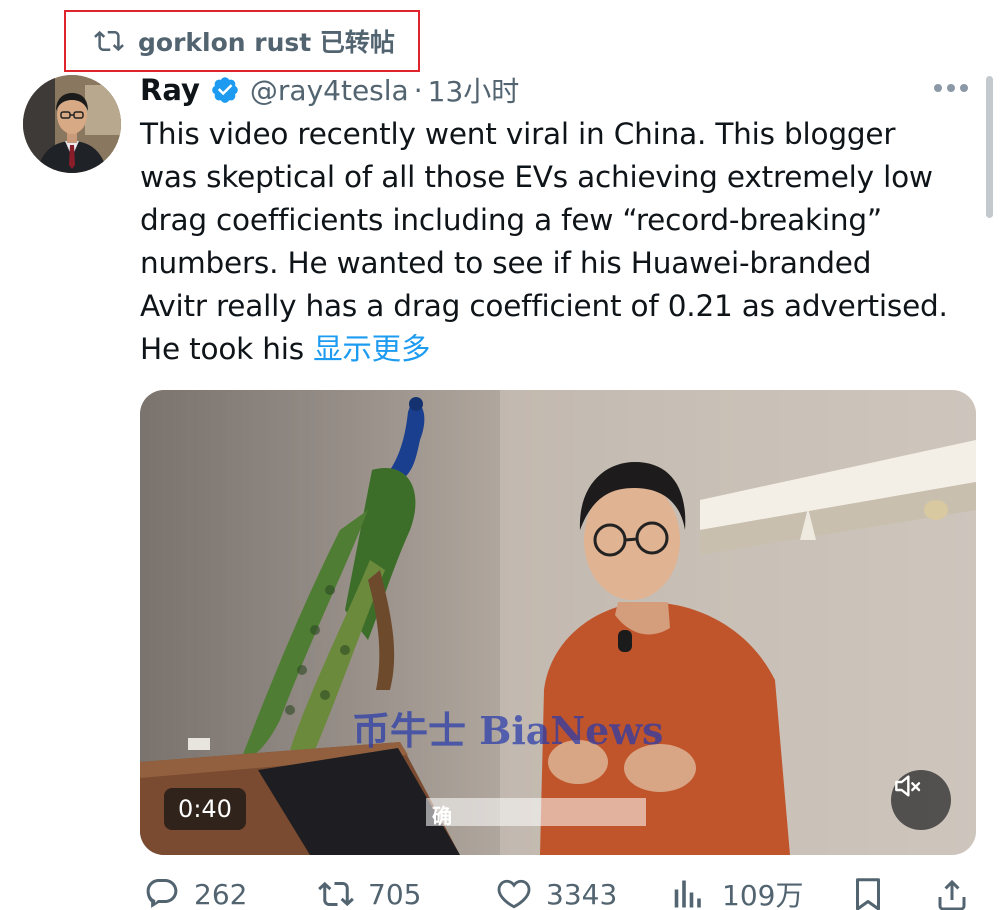  What do you see at coordinates (514, 894) in the screenshot?
I see `heart-icon` at bounding box center [514, 894].